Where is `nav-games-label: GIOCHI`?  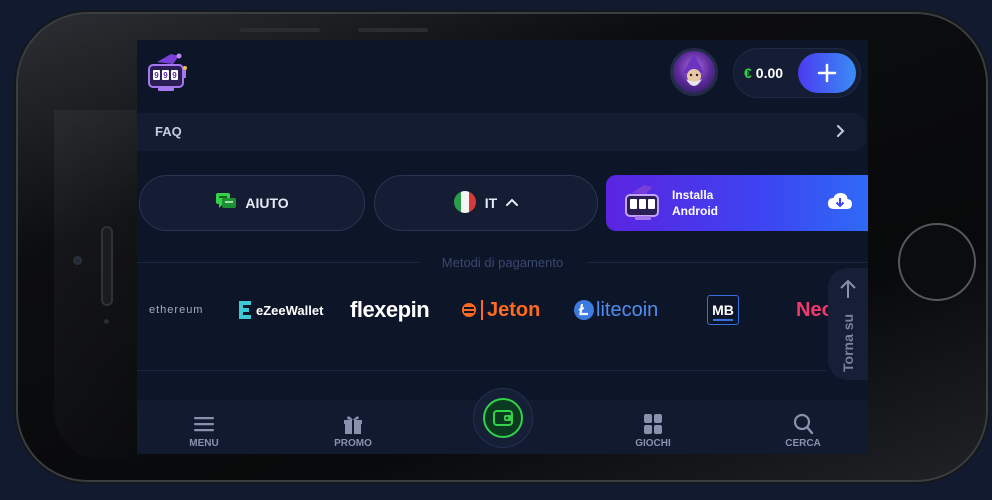 nav-games-label: GIOCHI is located at coordinates (653, 443).